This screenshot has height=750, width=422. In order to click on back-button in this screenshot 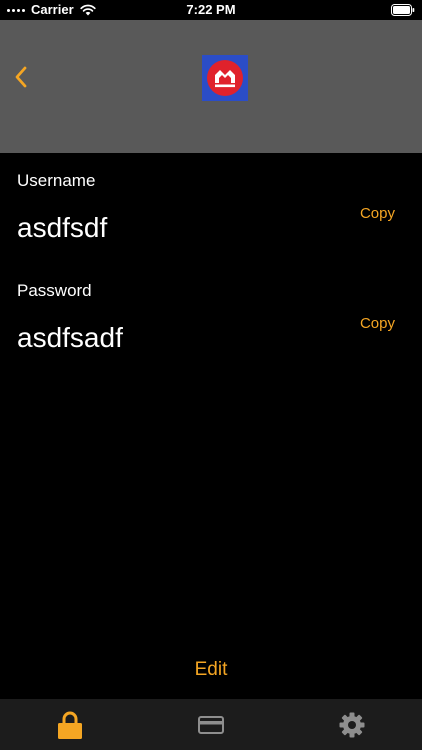, I will do `click(21, 77)`.